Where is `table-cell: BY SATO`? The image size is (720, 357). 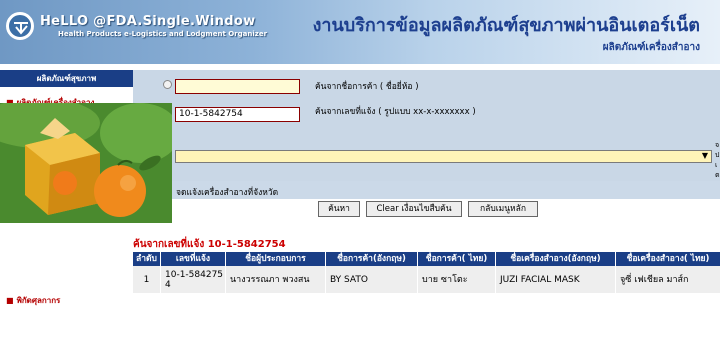
table-cell: BY SATO is located at coordinates (372, 279).